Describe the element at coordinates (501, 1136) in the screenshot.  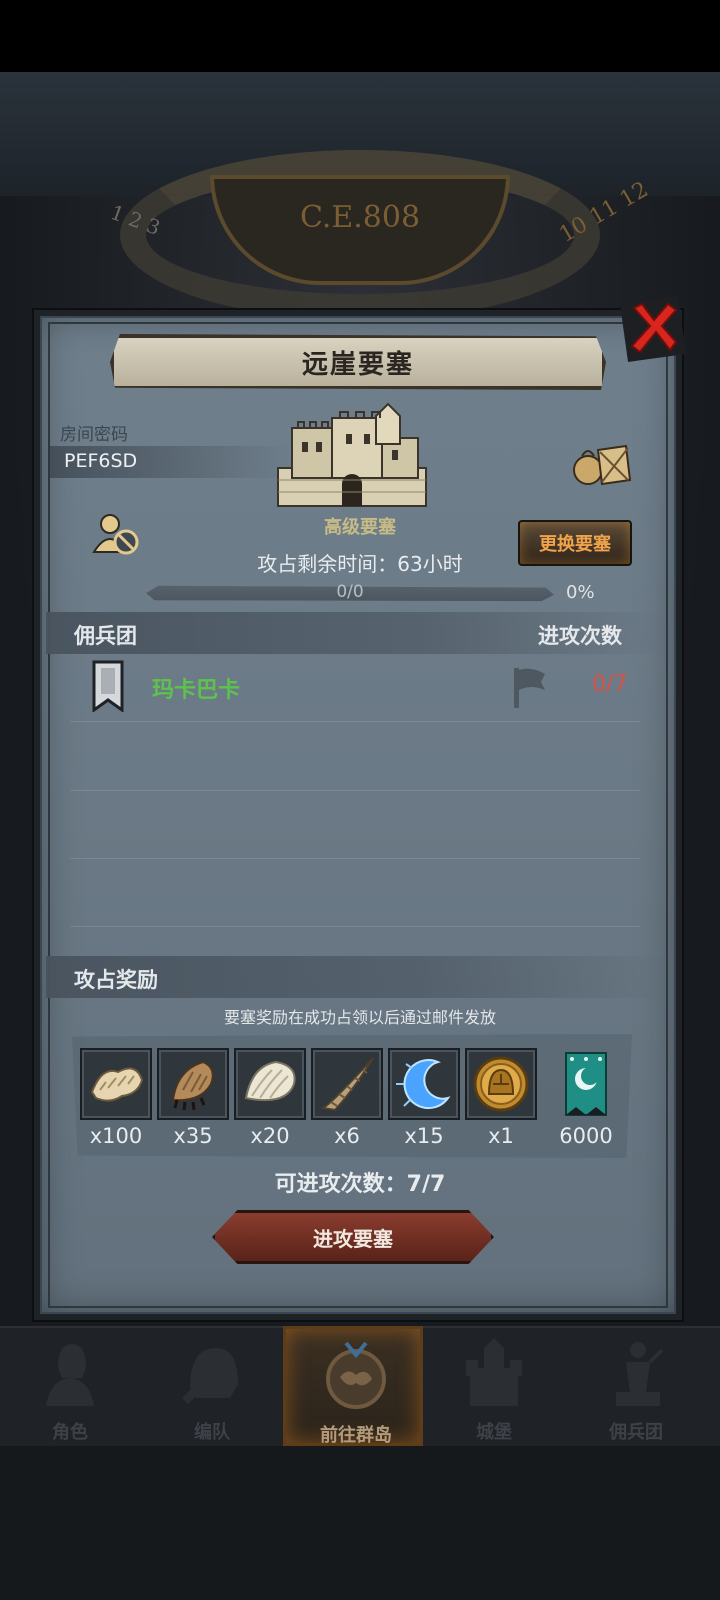
I see `reward-quantity: x1` at that location.